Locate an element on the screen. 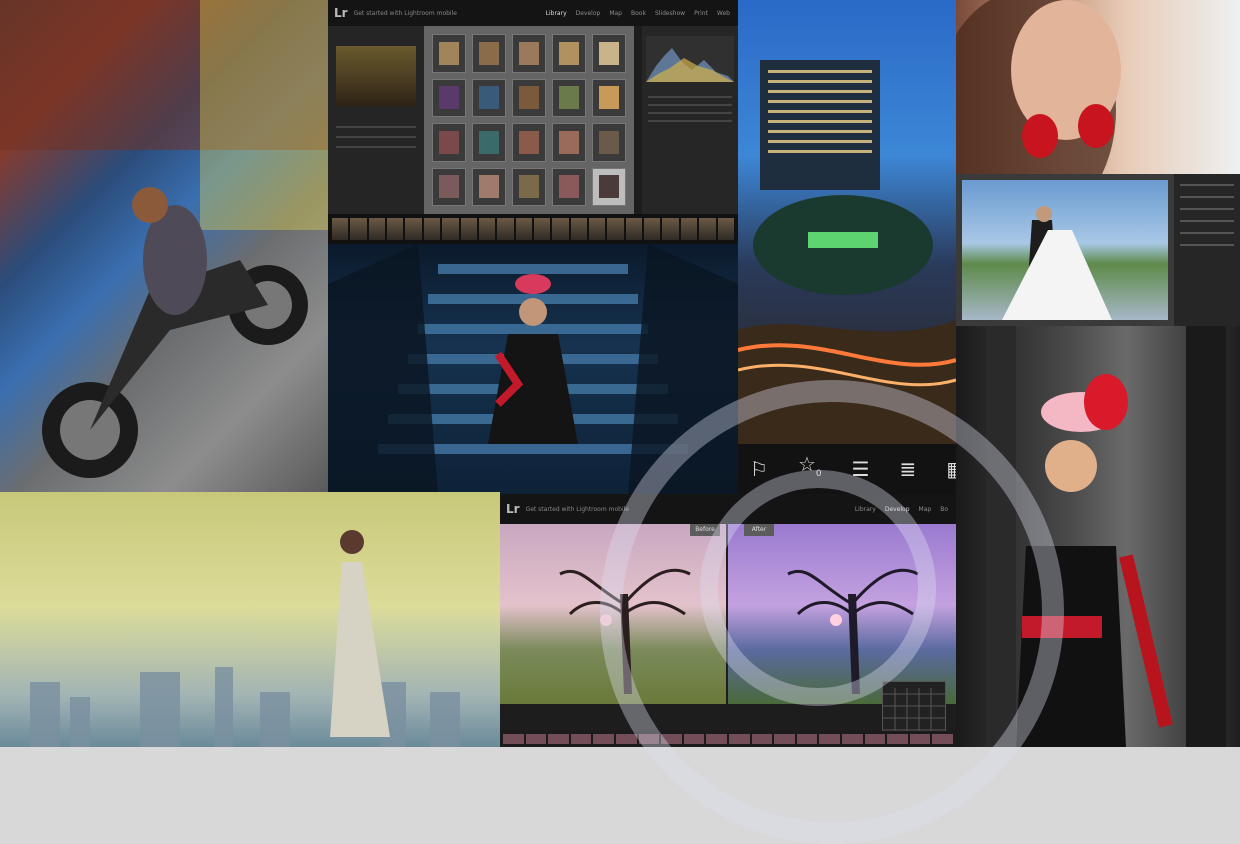  strawberry-shape is located at coordinates (1038, 87).